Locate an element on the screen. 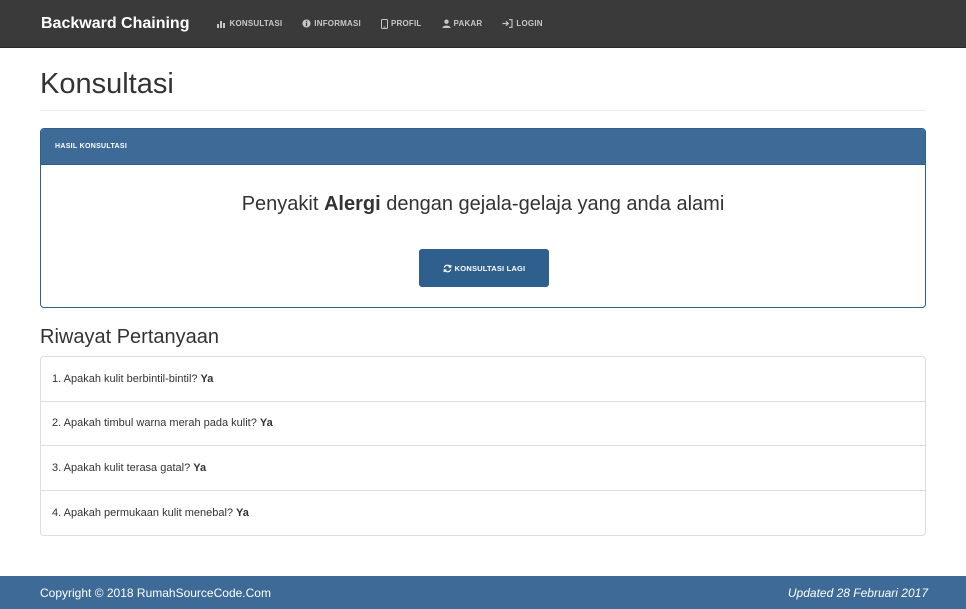 This screenshot has height=609, width=966. title-divider is located at coordinates (483, 110).